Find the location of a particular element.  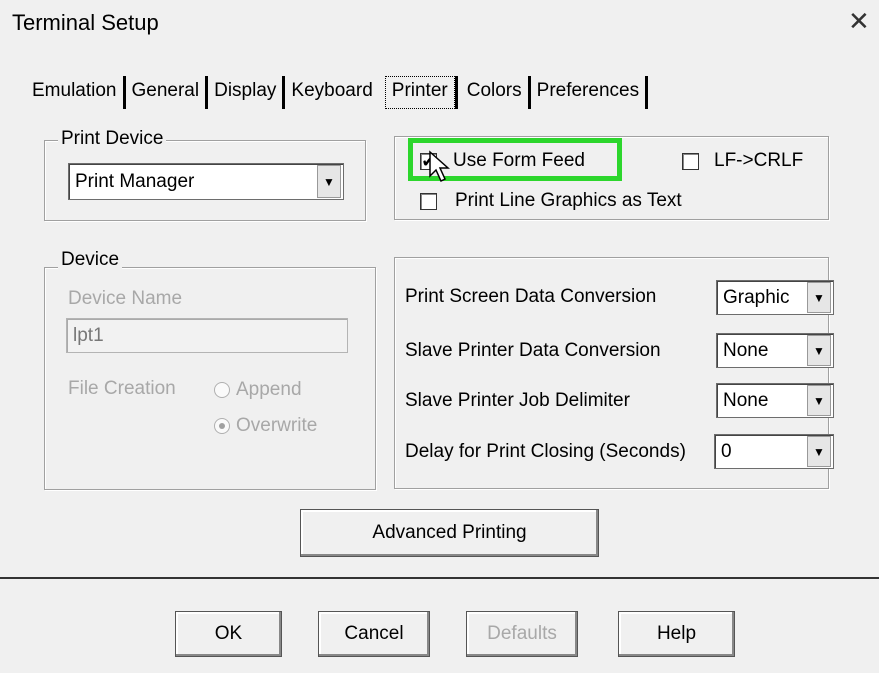

print-screen-conversion-label: Print Screen Data Conversion is located at coordinates (531, 296).